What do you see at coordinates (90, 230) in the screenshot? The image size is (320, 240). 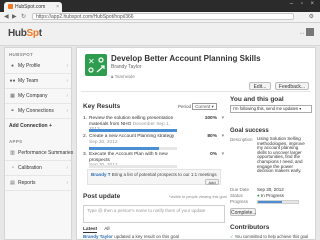 I see `tab-latest: Latest` at bounding box center [90, 230].